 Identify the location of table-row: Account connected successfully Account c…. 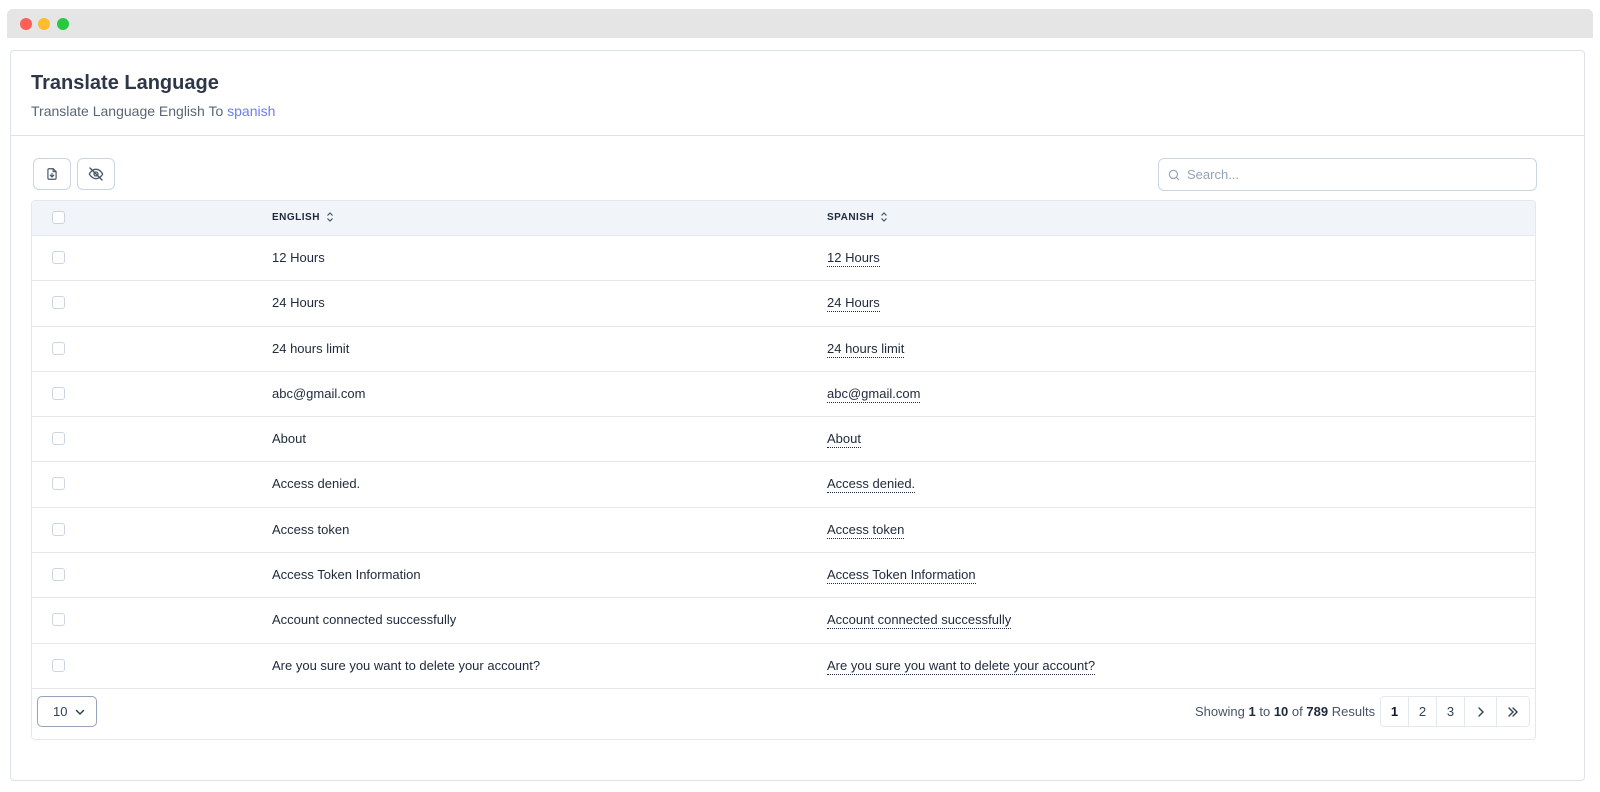
(783, 621).